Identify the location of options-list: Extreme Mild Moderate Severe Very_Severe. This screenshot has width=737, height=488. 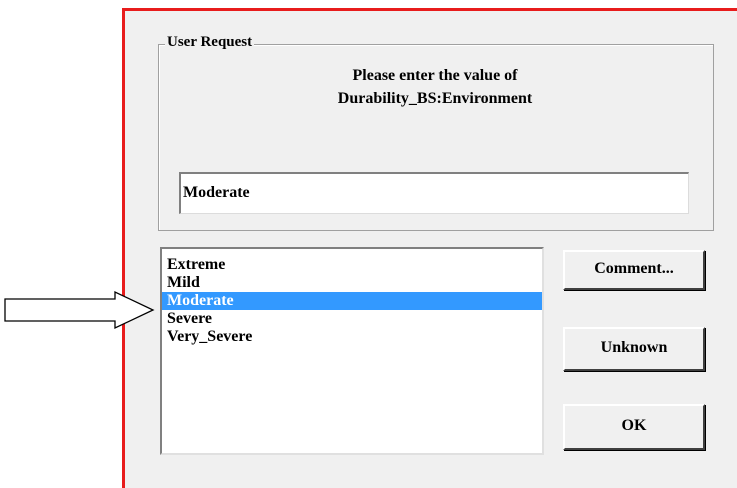
(352, 297).